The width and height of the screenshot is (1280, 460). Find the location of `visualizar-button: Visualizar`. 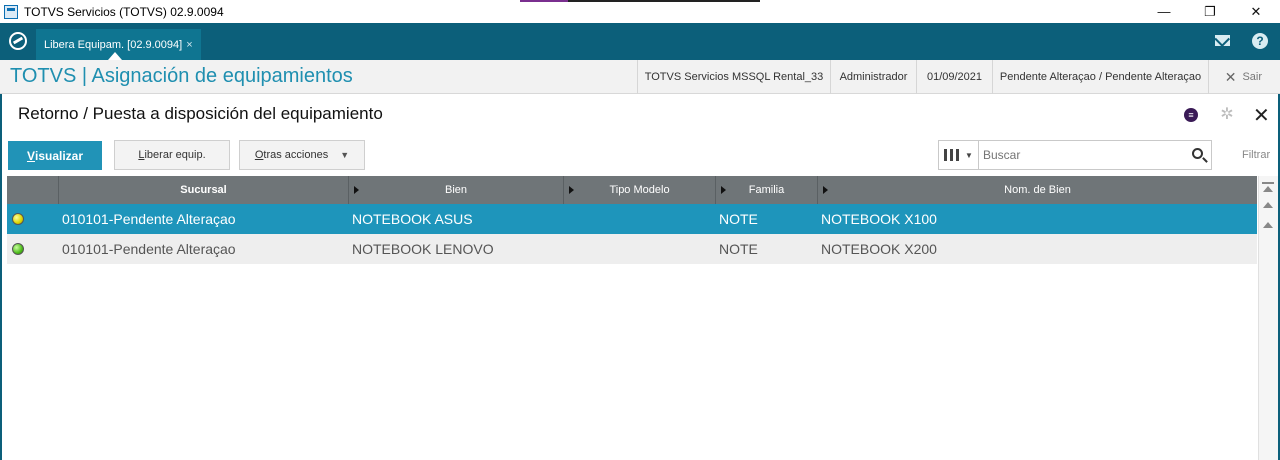

visualizar-button: Visualizar is located at coordinates (55, 155).